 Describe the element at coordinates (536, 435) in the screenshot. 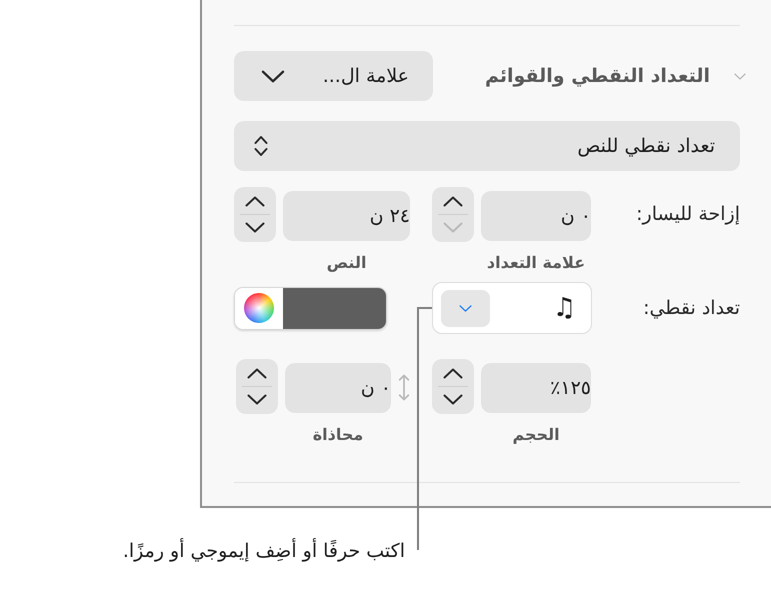

I see `field-caption: الحجم` at that location.